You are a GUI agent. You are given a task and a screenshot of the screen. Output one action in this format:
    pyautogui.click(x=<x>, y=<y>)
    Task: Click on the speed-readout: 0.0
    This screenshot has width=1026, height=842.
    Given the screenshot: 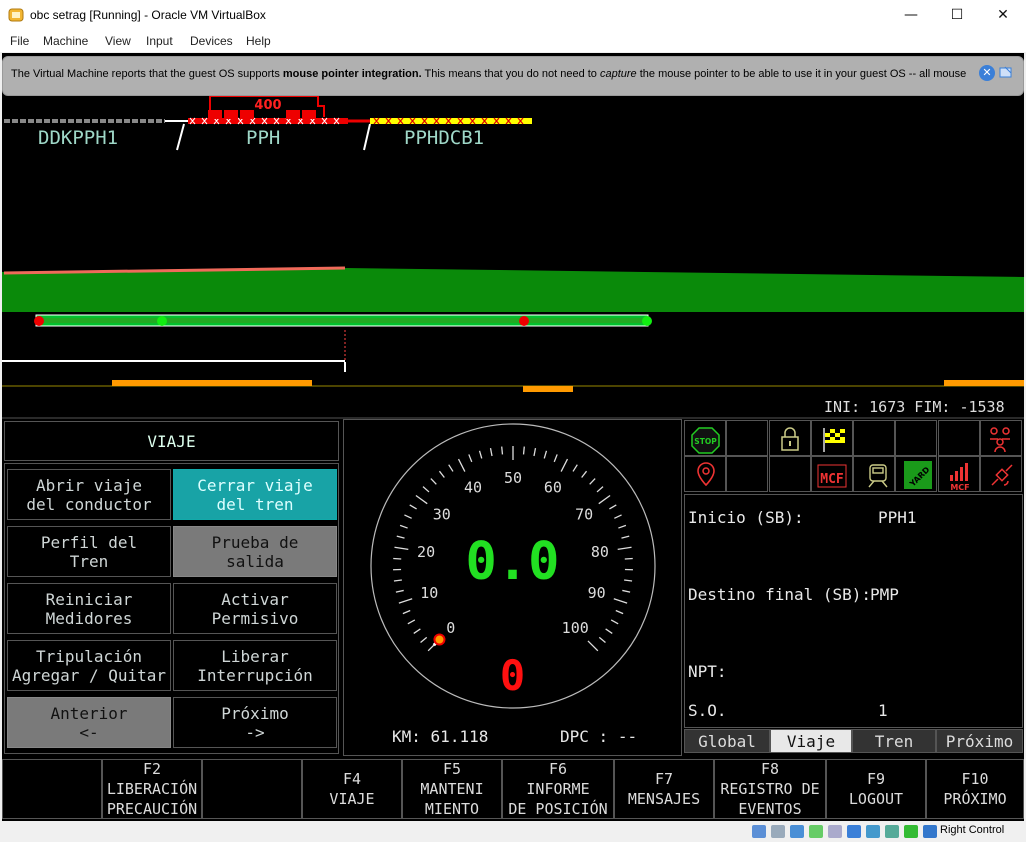 What is the action you would take?
    pyautogui.click(x=512, y=562)
    